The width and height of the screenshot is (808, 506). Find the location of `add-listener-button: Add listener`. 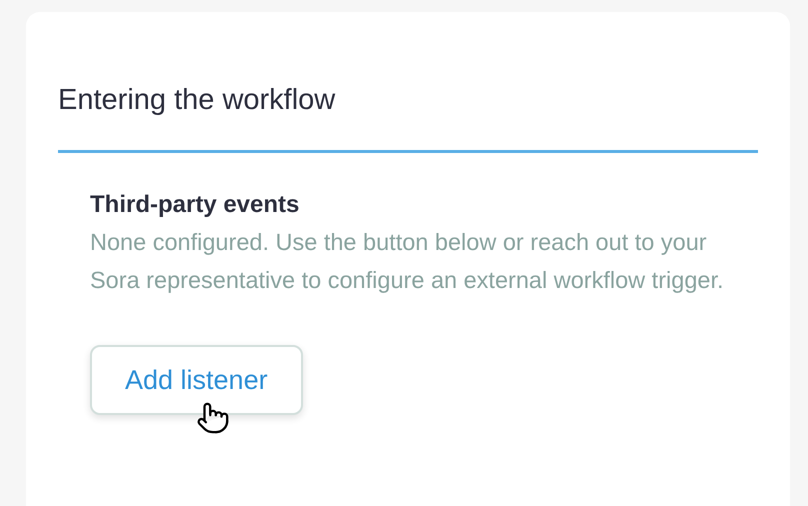

add-listener-button: Add listener is located at coordinates (196, 380).